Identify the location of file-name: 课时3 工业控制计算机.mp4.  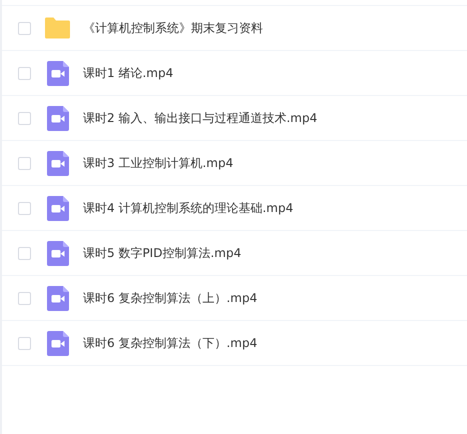
(158, 163).